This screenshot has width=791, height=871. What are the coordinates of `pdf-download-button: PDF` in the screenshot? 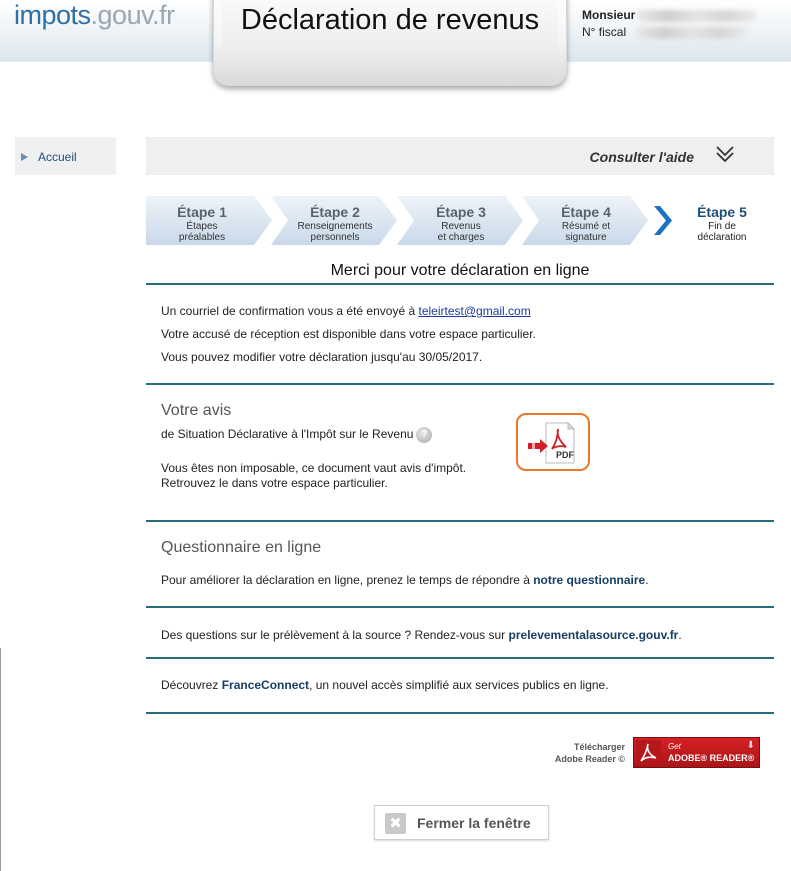 It's located at (553, 442).